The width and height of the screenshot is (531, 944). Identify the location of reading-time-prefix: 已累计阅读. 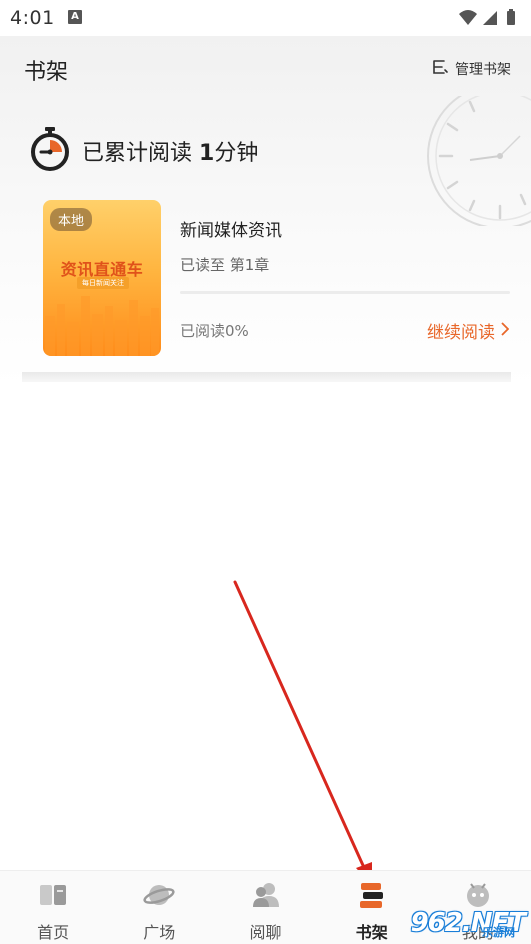
(140, 153).